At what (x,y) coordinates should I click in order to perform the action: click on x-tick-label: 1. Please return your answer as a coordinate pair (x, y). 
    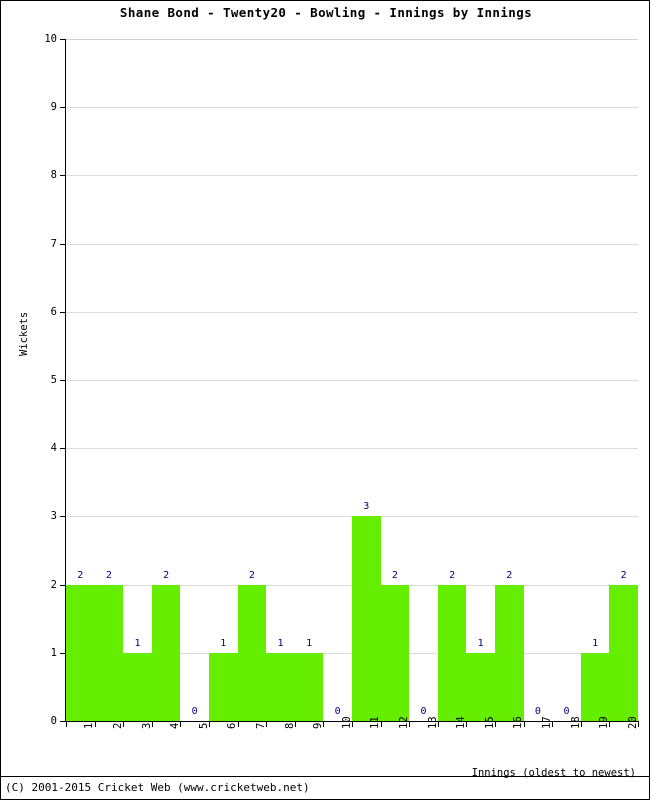
    Looking at the image, I should click on (89, 725).